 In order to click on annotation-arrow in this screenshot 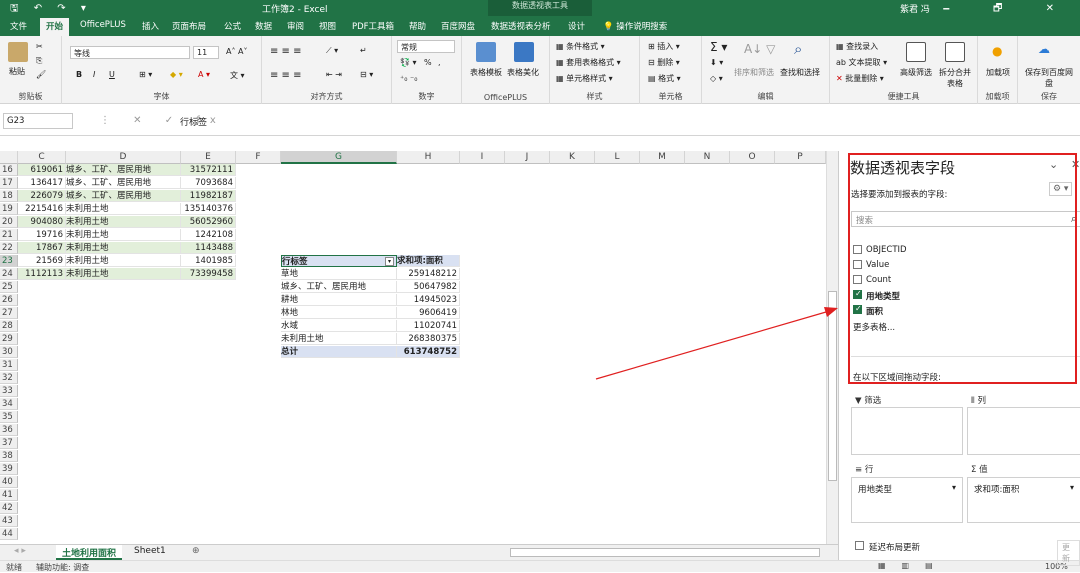, I will do `click(716, 343)`.